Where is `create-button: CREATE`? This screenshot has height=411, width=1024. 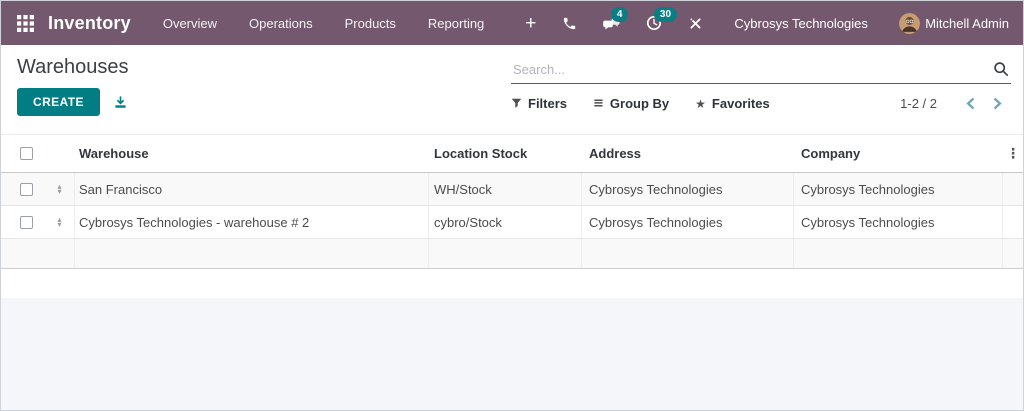 create-button: CREATE is located at coordinates (58, 102).